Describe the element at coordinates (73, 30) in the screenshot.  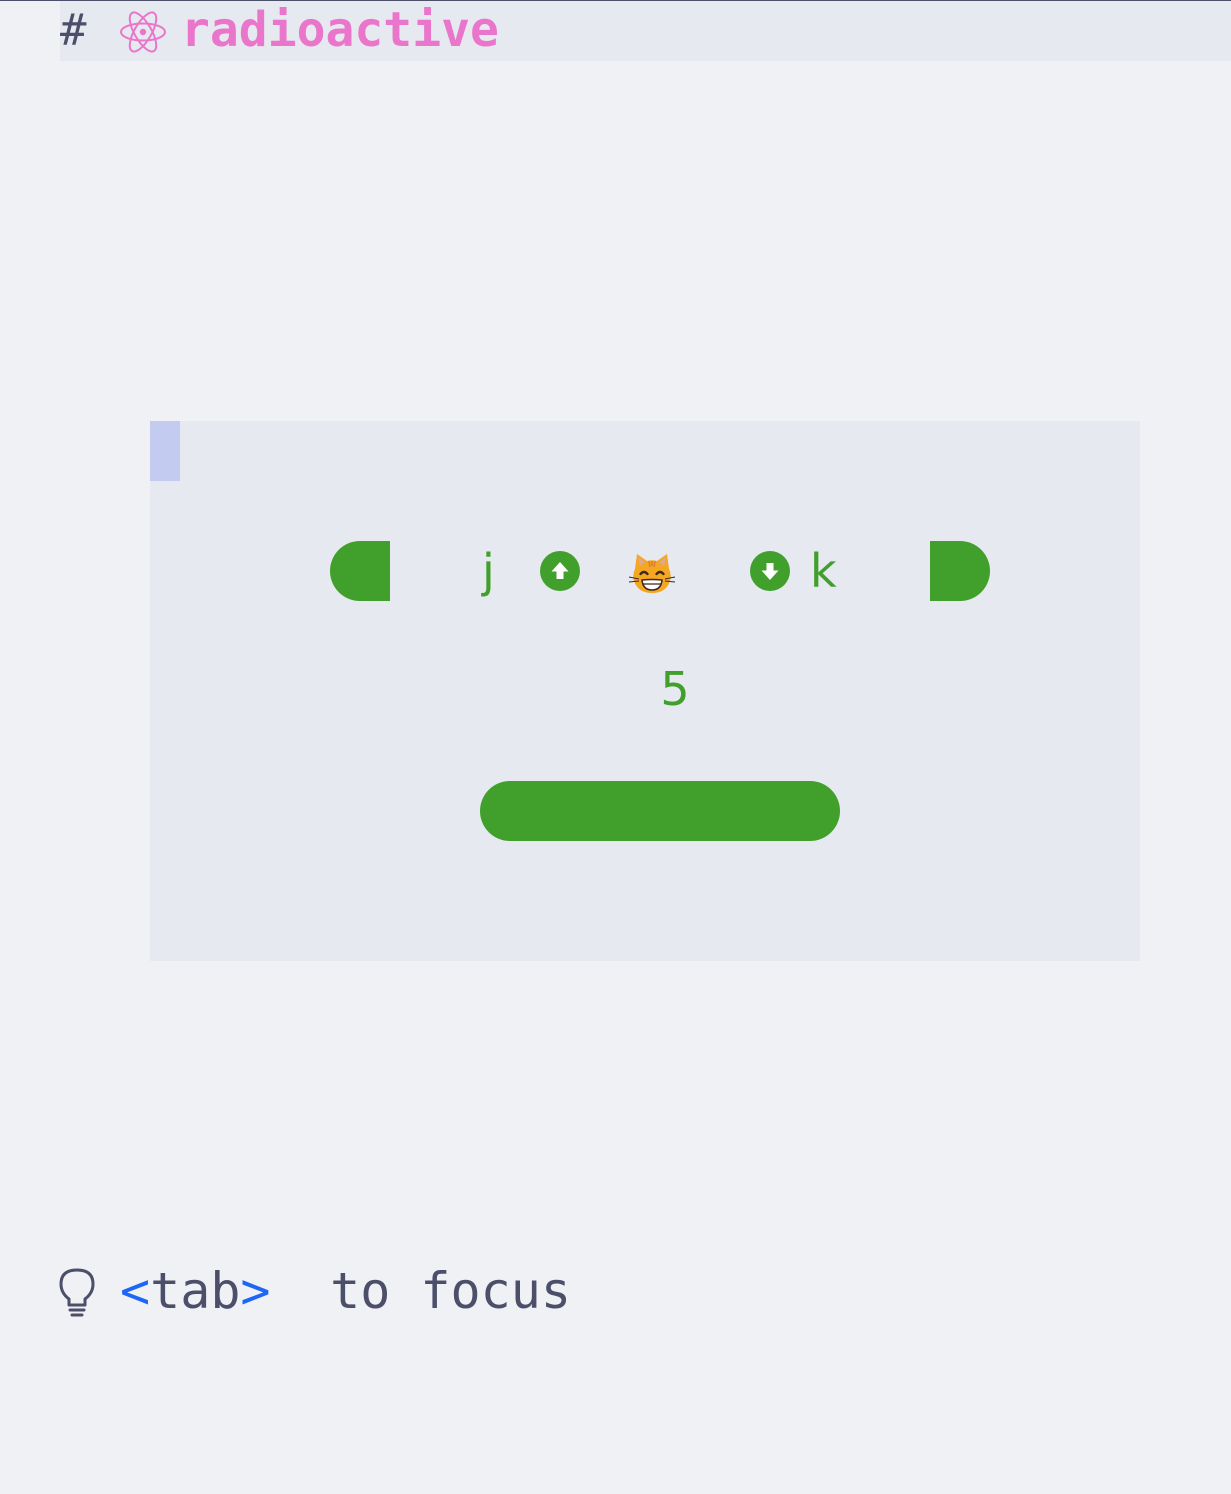
I see `heading-hash: #` at that location.